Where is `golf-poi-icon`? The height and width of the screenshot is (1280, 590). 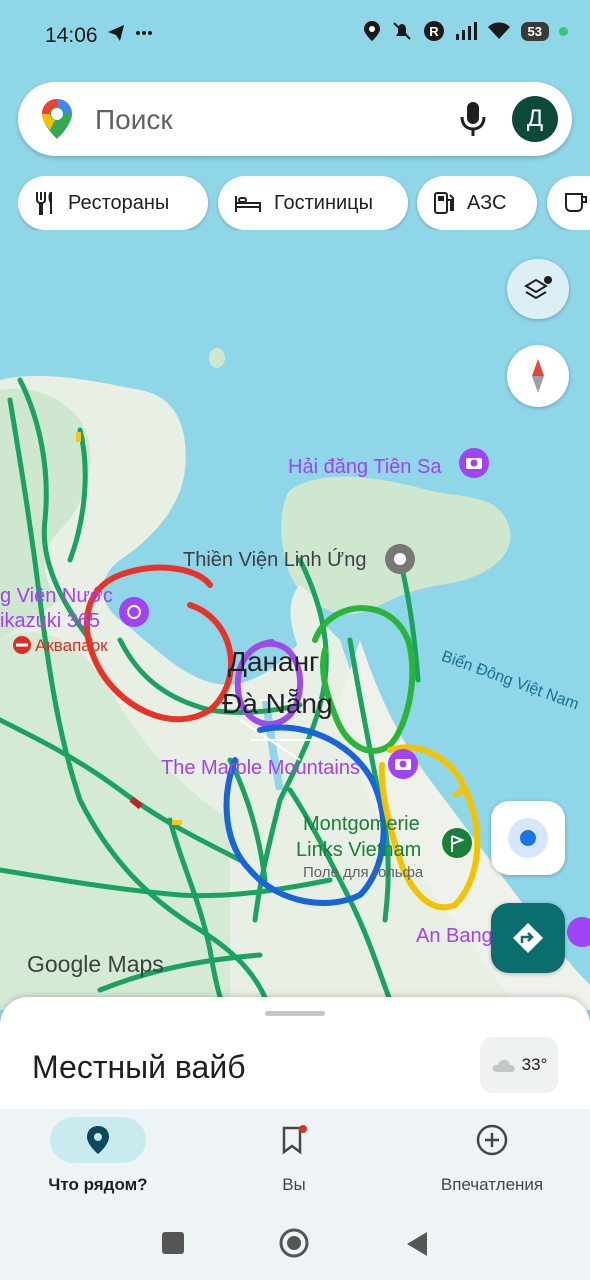
golf-poi-icon is located at coordinates (457, 843).